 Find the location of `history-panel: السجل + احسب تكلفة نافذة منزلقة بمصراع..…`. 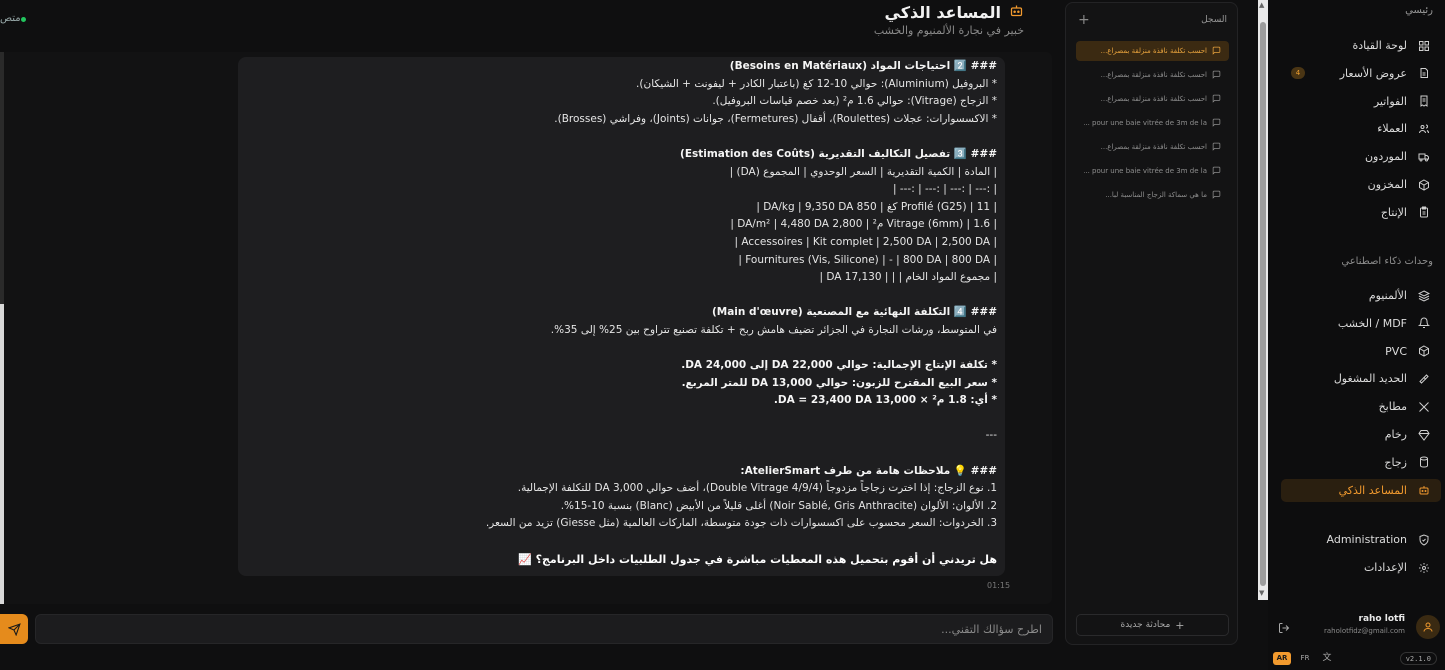

history-panel: السجل + احسب تكلفة نافذة منزلقة بمصراع..… is located at coordinates (1151, 323).